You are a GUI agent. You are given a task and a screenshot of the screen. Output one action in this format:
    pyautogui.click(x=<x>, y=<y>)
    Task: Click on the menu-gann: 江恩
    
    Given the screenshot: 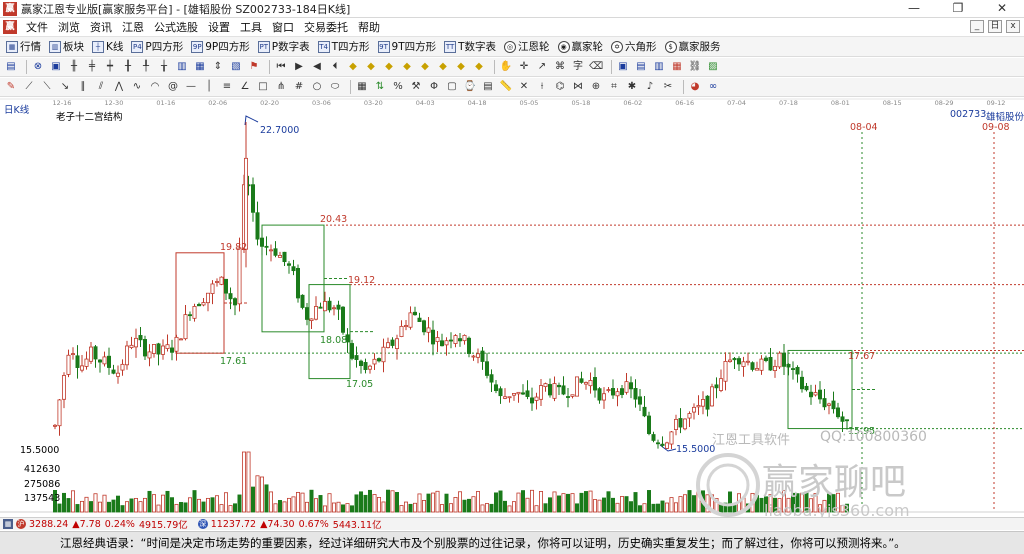 What is the action you would take?
    pyautogui.click(x=133, y=27)
    